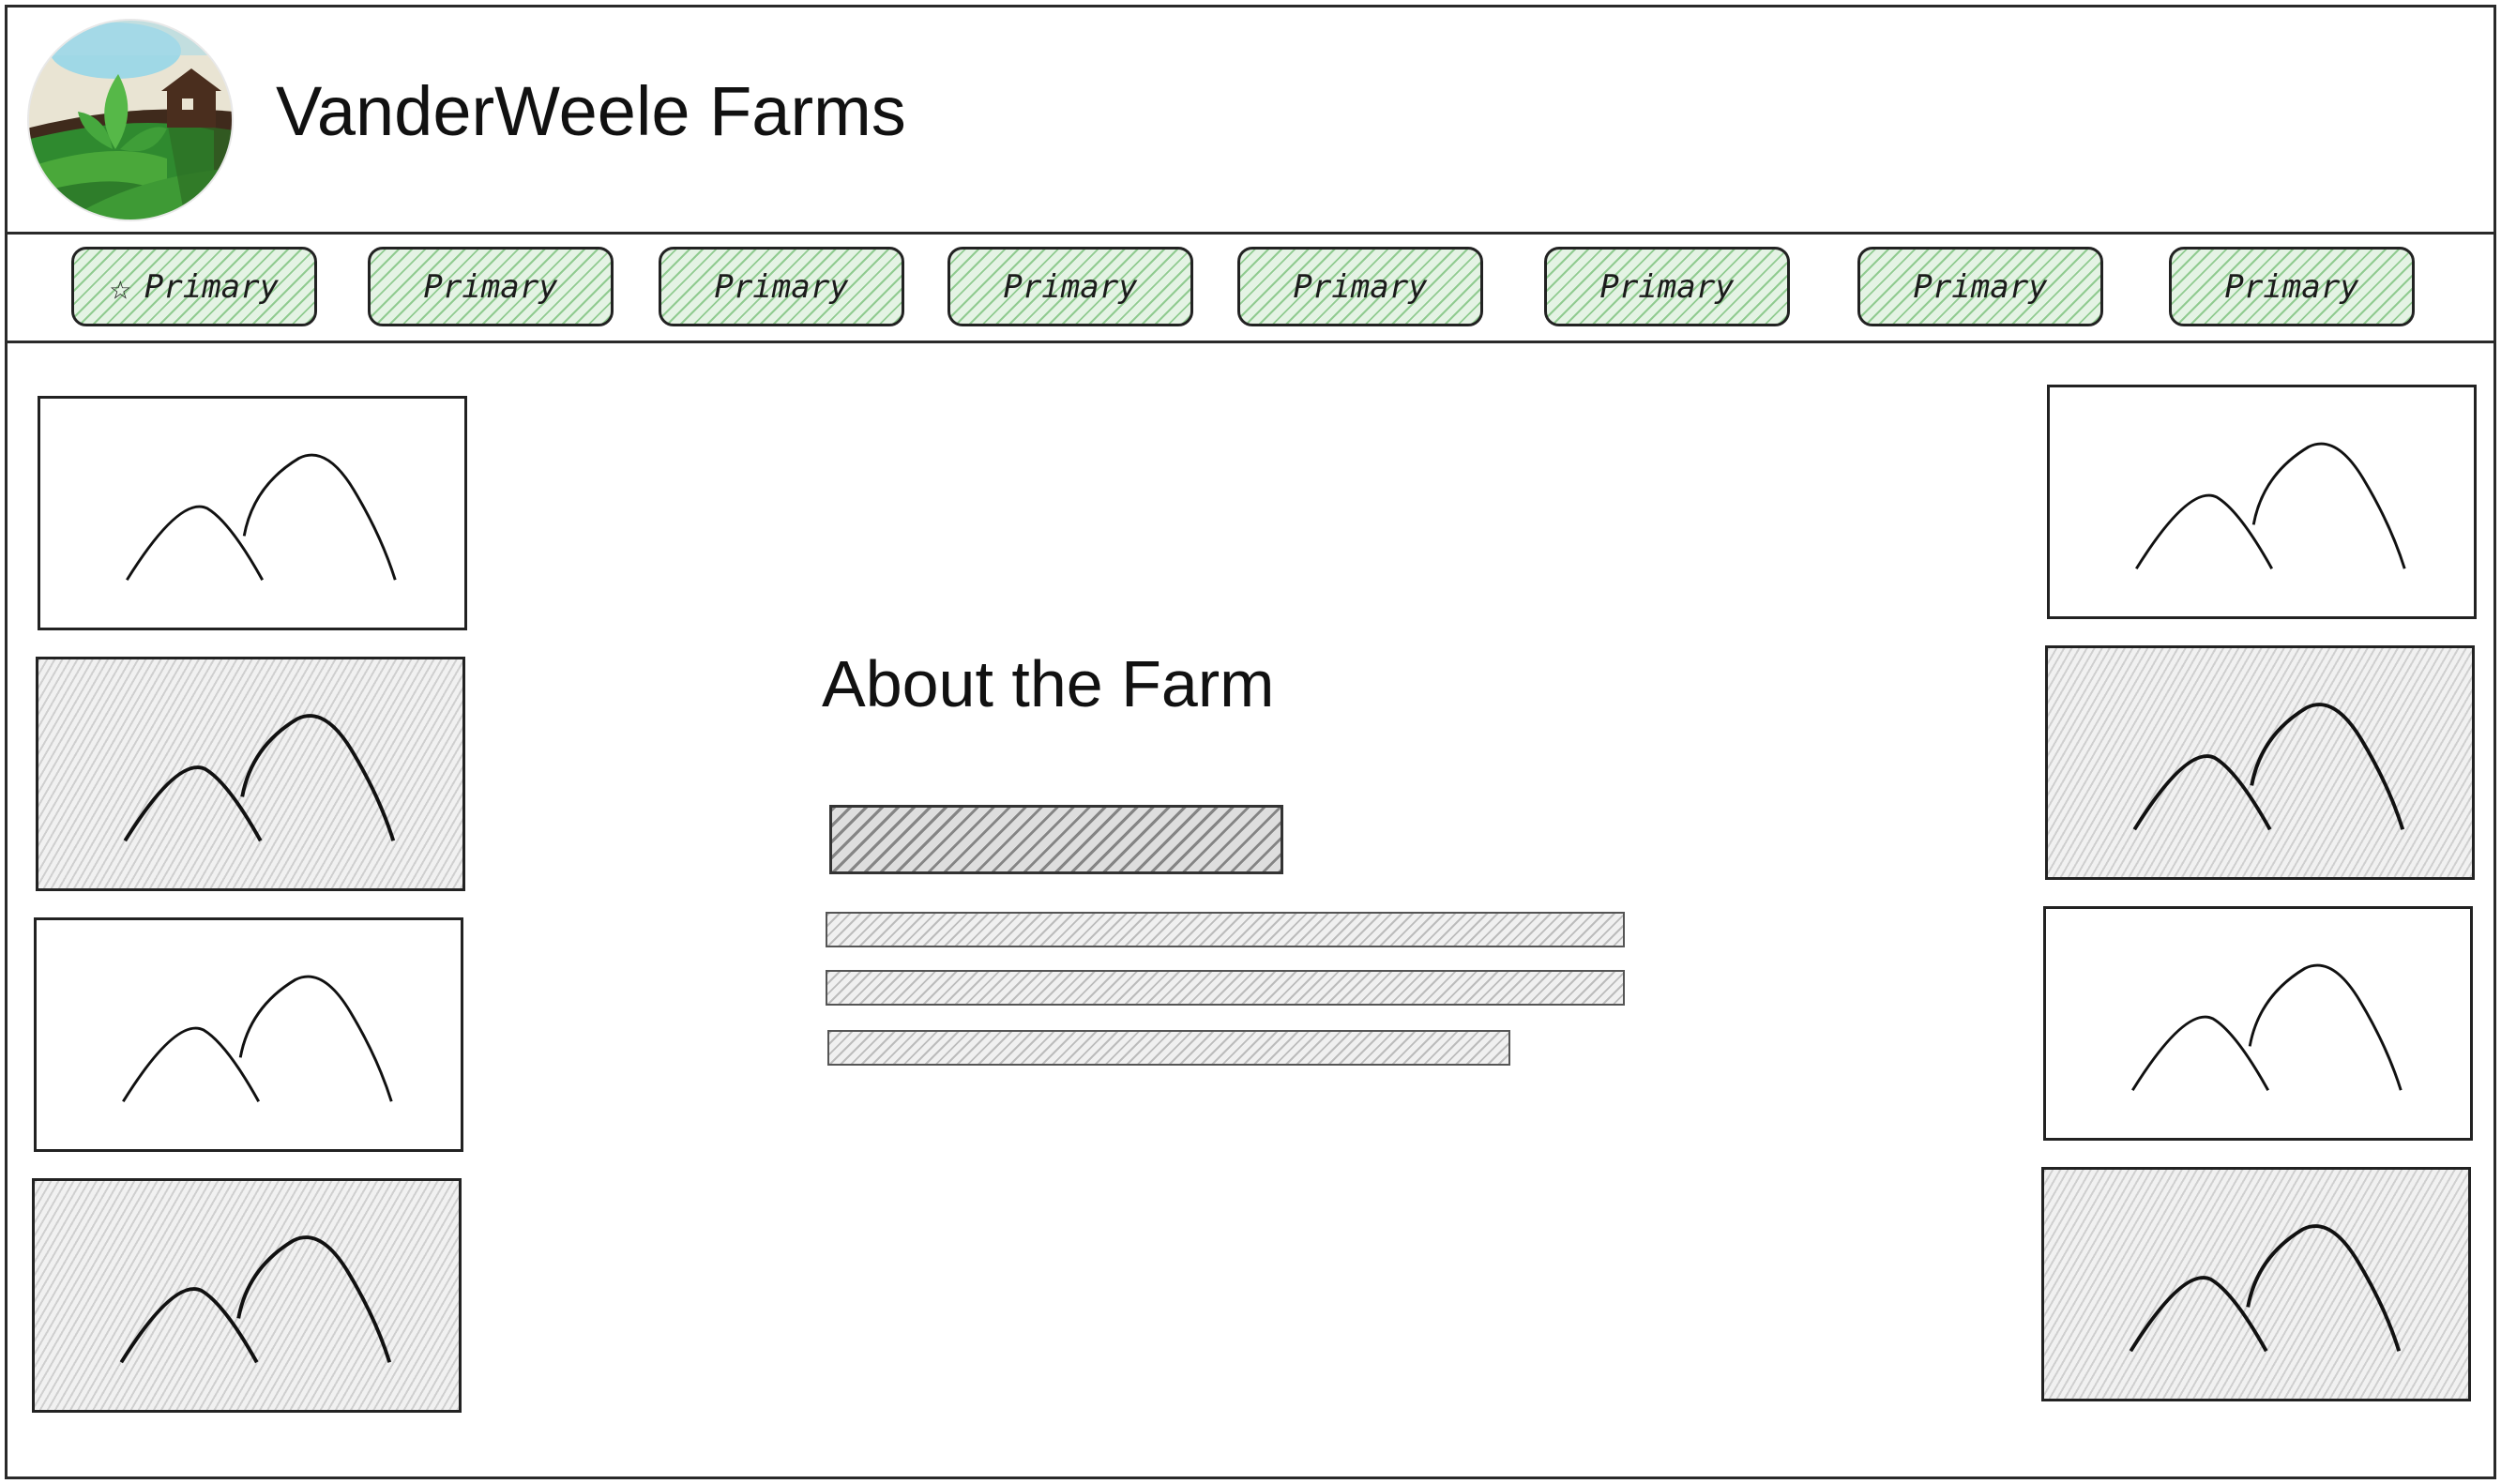 This screenshot has width=2501, height=1484. I want to click on site-title: VanderWeele Farms, so click(591, 111).